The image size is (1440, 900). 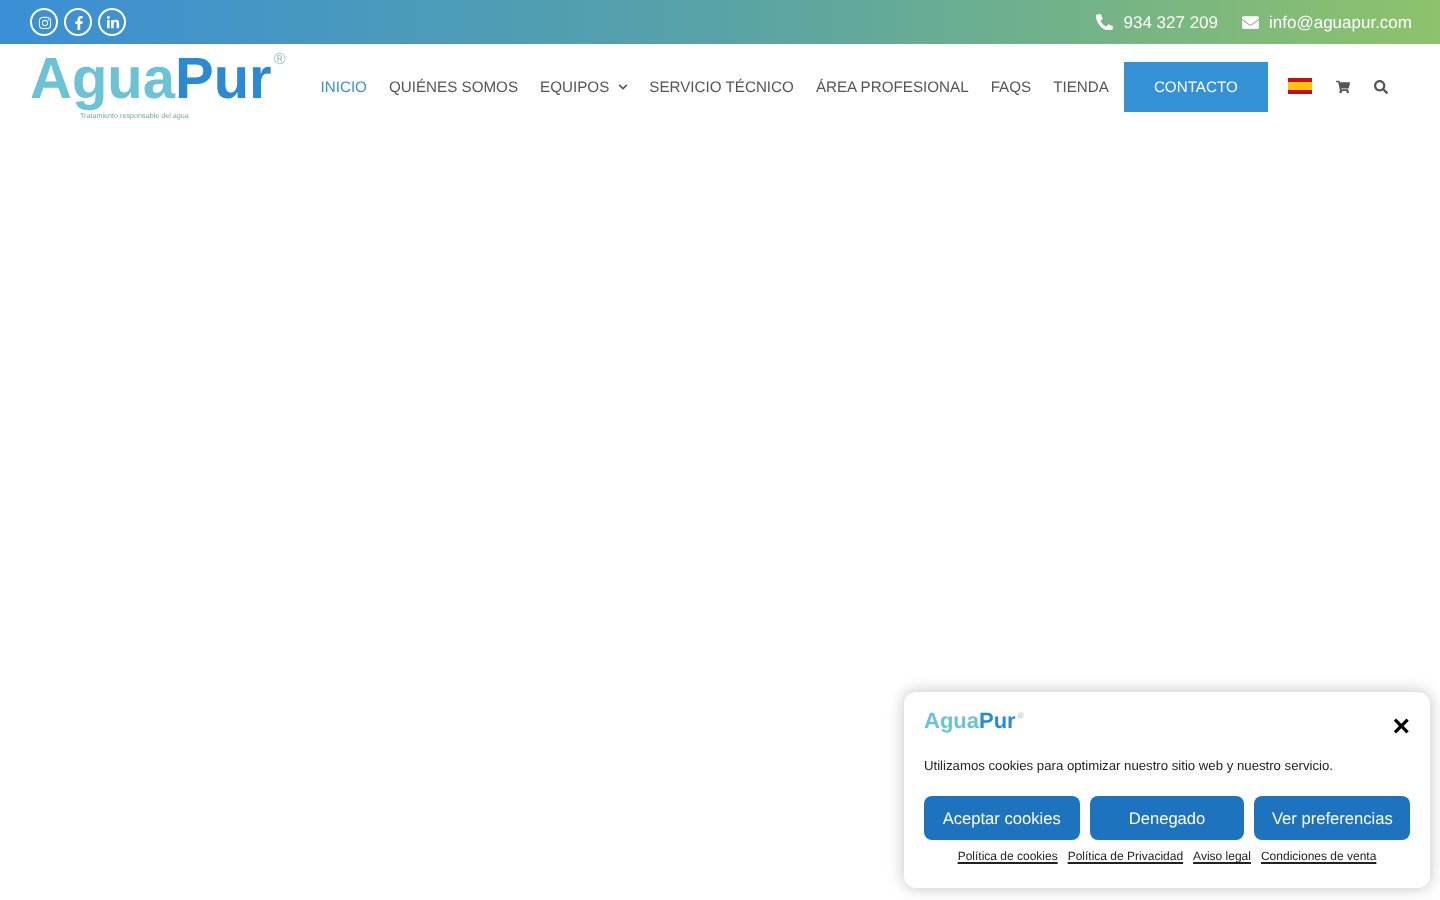 What do you see at coordinates (158, 81) in the screenshot?
I see `logo: AguaPur®` at bounding box center [158, 81].